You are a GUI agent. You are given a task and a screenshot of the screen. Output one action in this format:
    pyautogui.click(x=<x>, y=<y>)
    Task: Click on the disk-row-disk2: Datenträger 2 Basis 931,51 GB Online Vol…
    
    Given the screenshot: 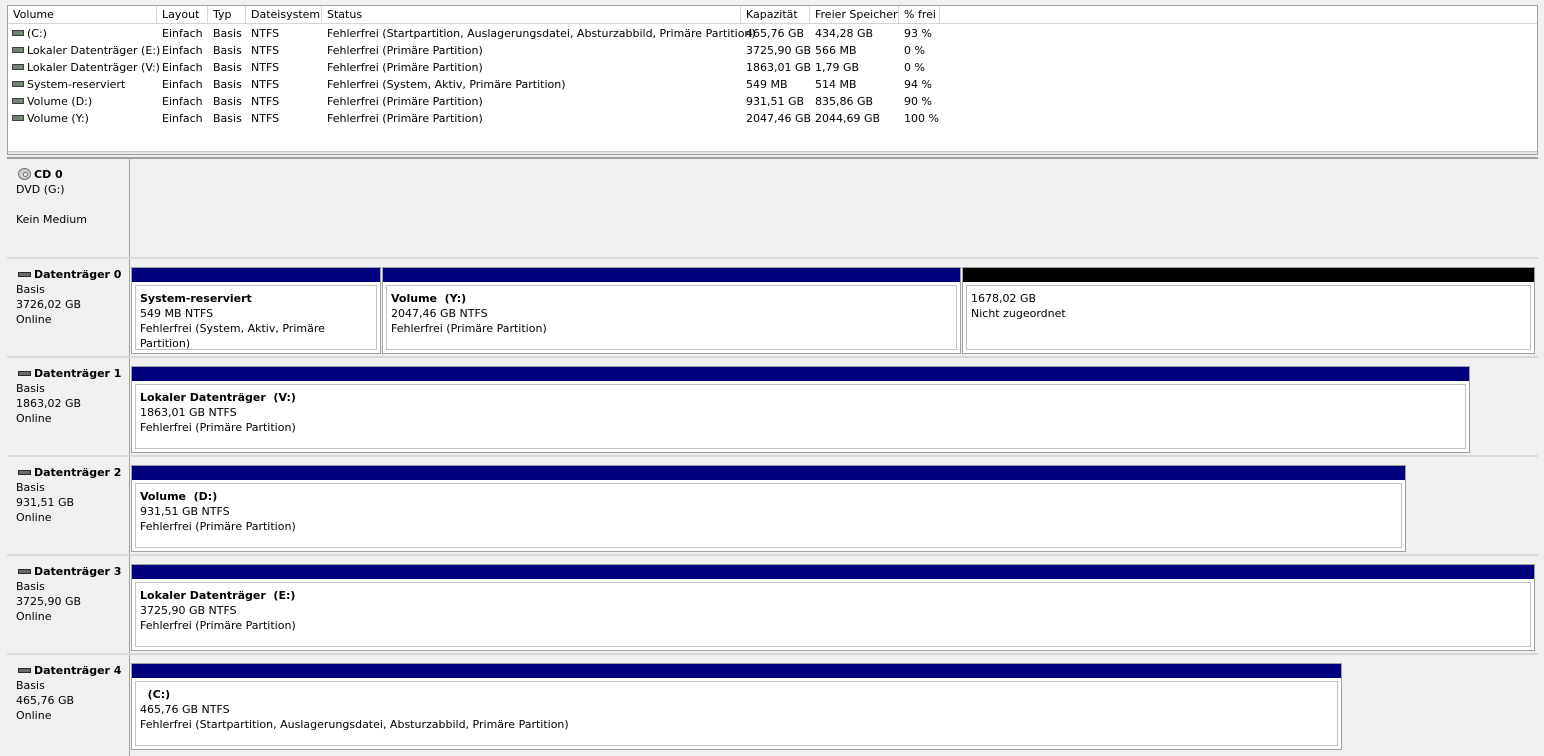 What is the action you would take?
    pyautogui.click(x=772, y=506)
    